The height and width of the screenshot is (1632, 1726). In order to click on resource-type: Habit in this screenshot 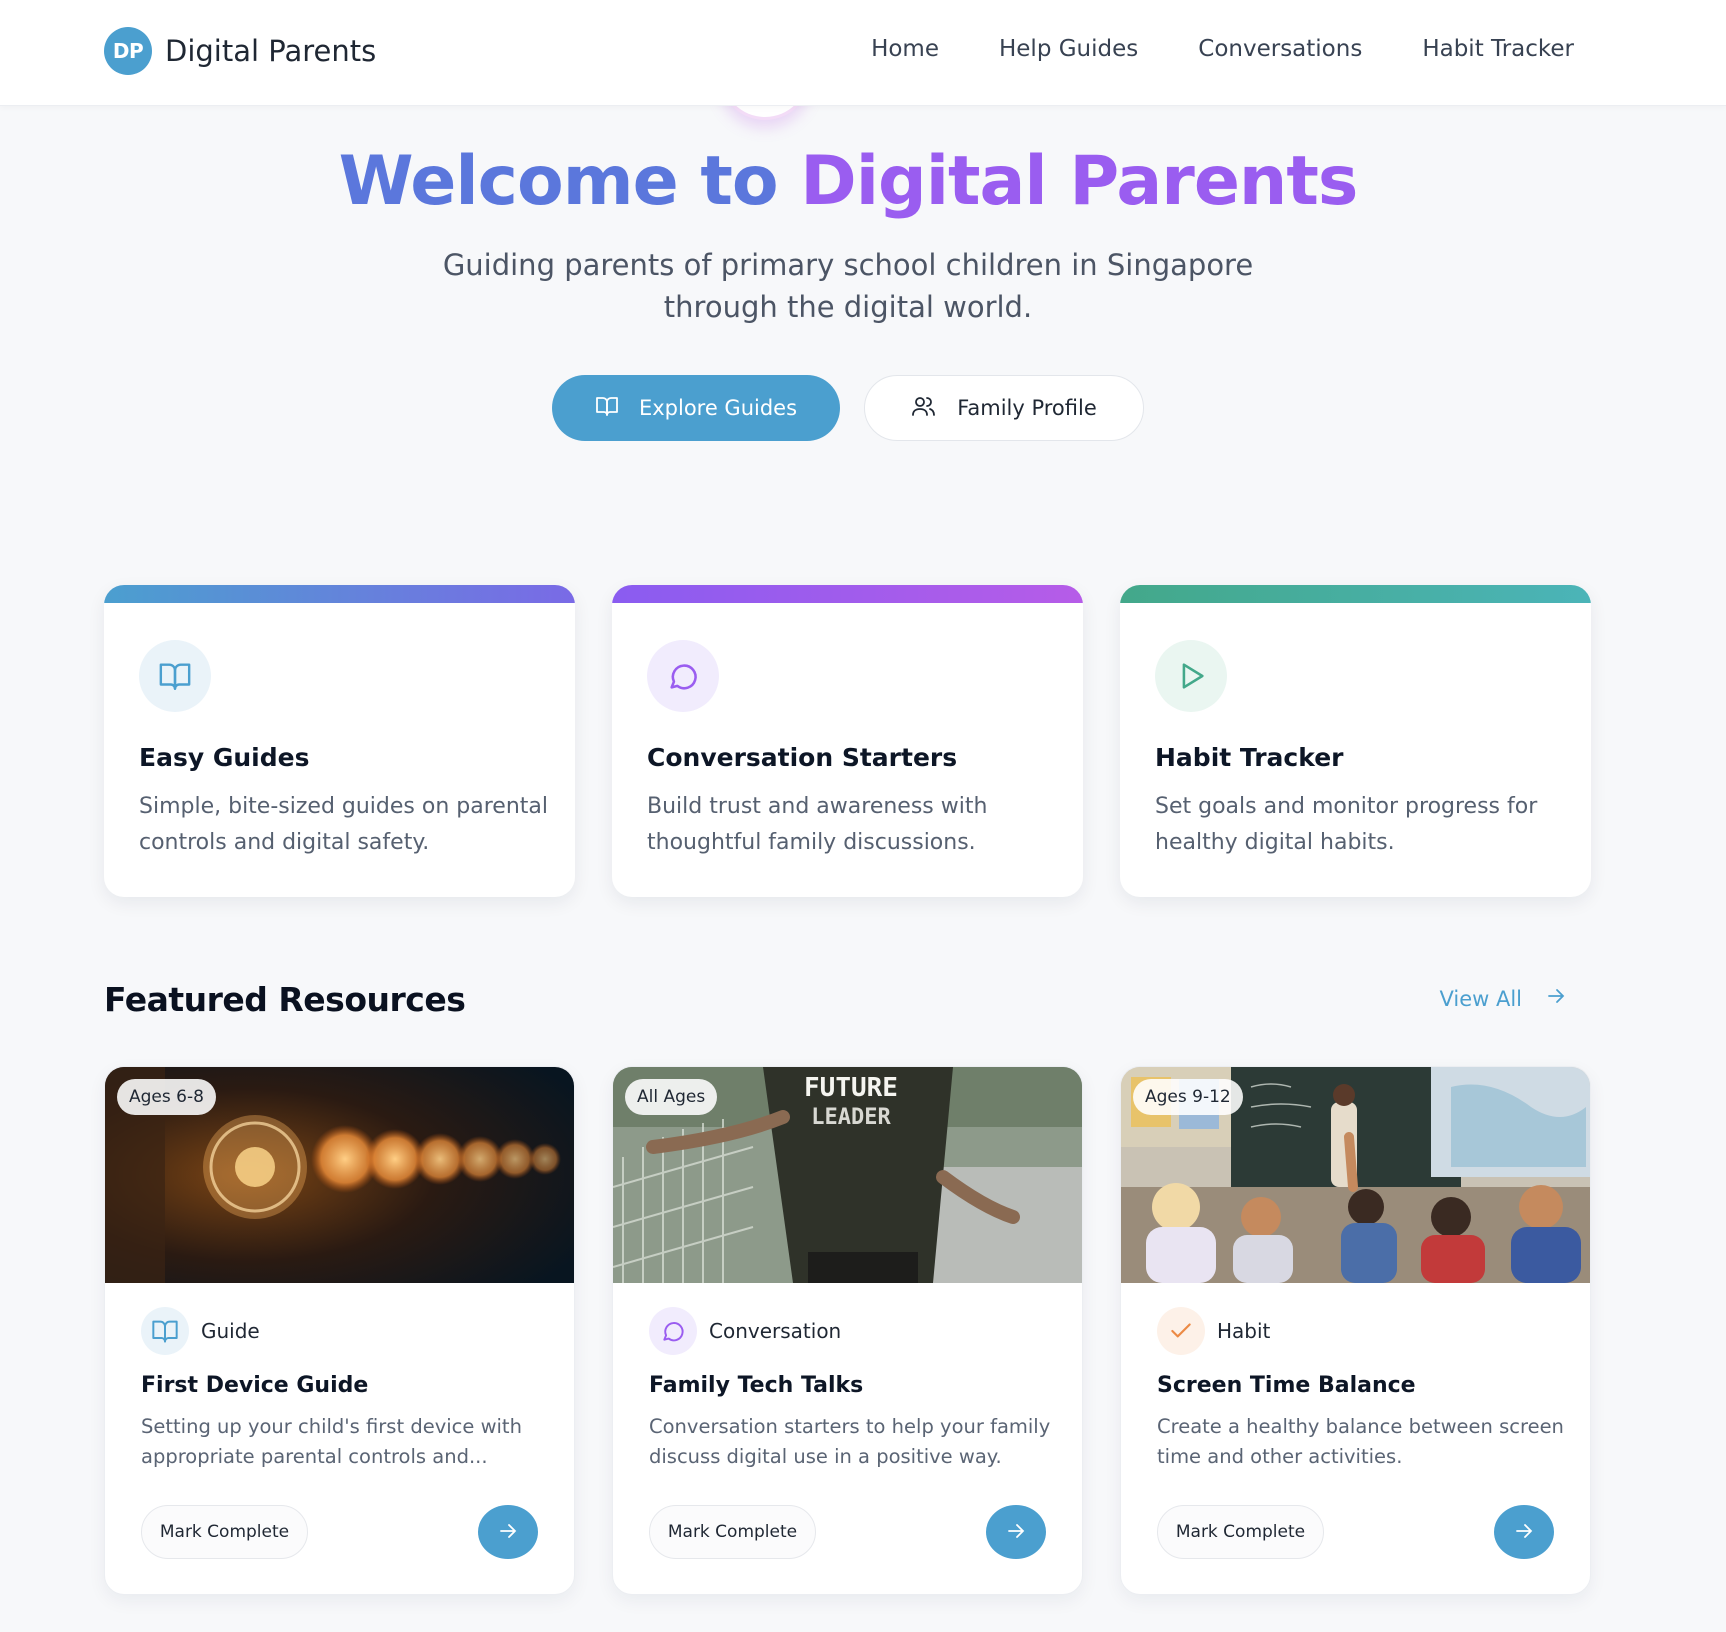, I will do `click(1213, 1331)`.